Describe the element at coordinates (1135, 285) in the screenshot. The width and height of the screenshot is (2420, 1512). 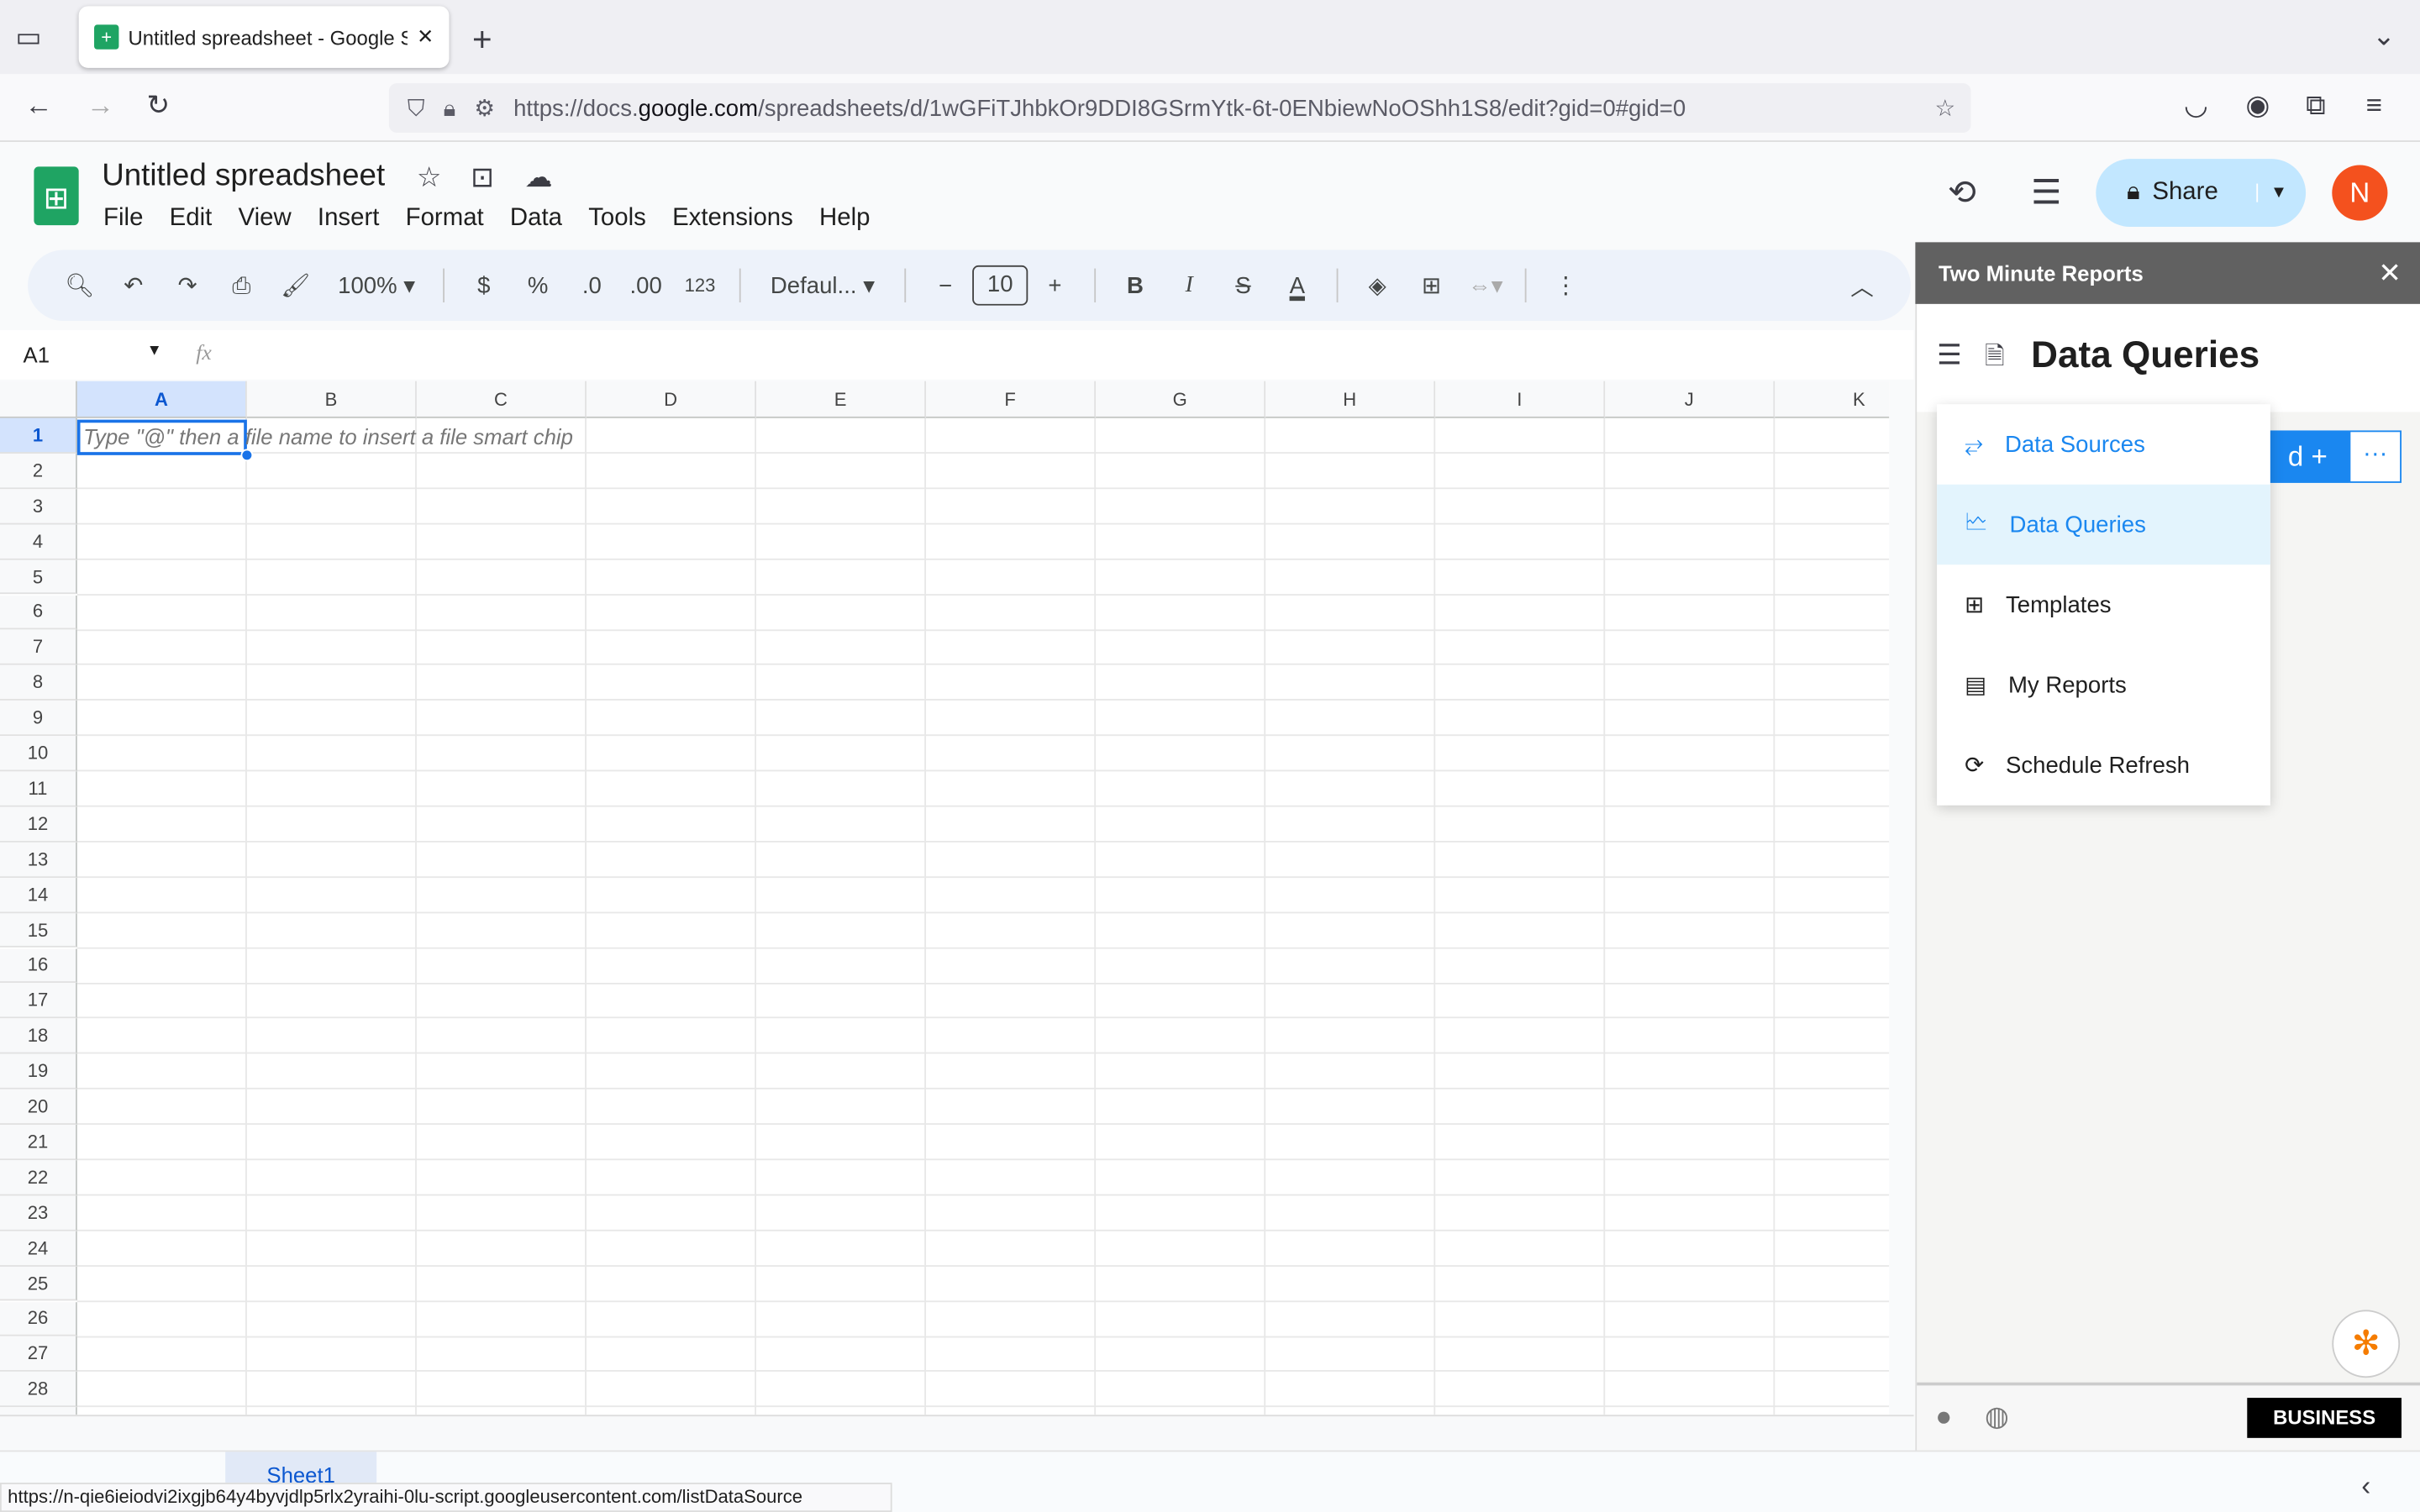
I see `bold-button: B` at that location.